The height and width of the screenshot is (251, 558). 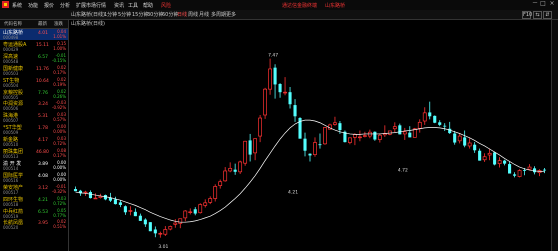 What do you see at coordinates (58, 24) in the screenshot?
I see `header-change: 涨跌` at bounding box center [58, 24].